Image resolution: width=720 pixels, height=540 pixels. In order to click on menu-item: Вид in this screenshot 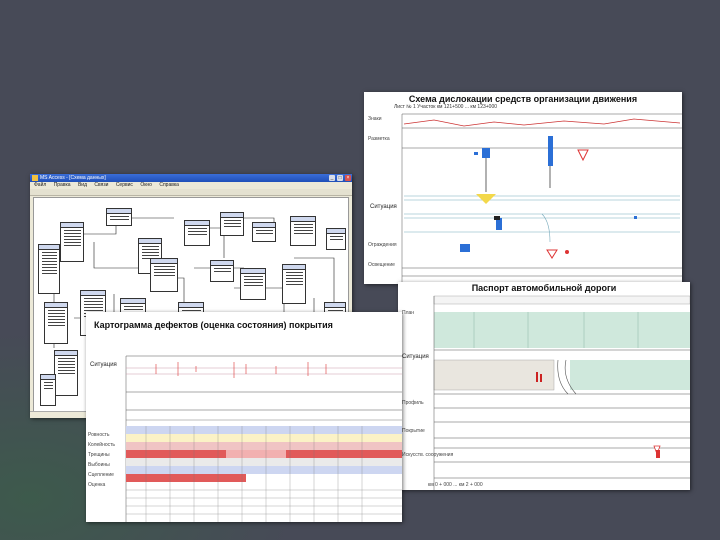, I will do `click(82, 185)`.